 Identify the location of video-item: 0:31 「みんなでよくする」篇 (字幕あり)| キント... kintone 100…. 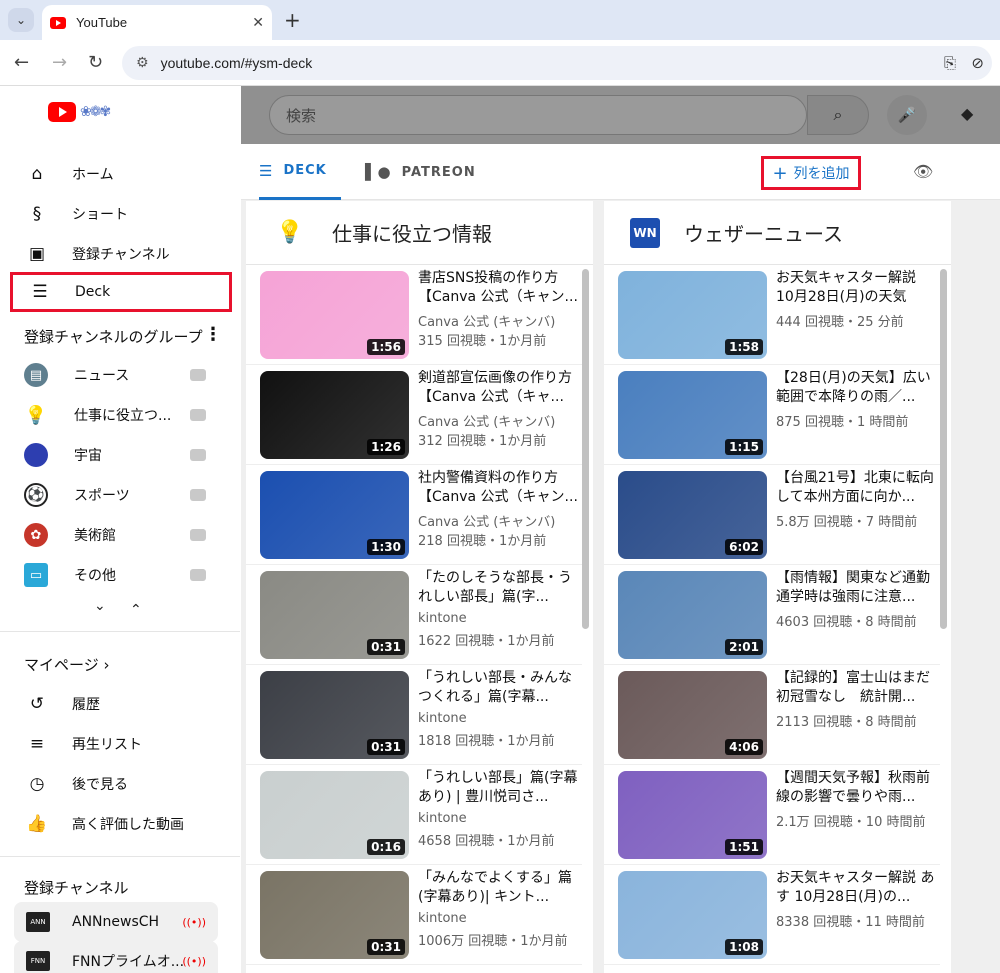
(414, 915).